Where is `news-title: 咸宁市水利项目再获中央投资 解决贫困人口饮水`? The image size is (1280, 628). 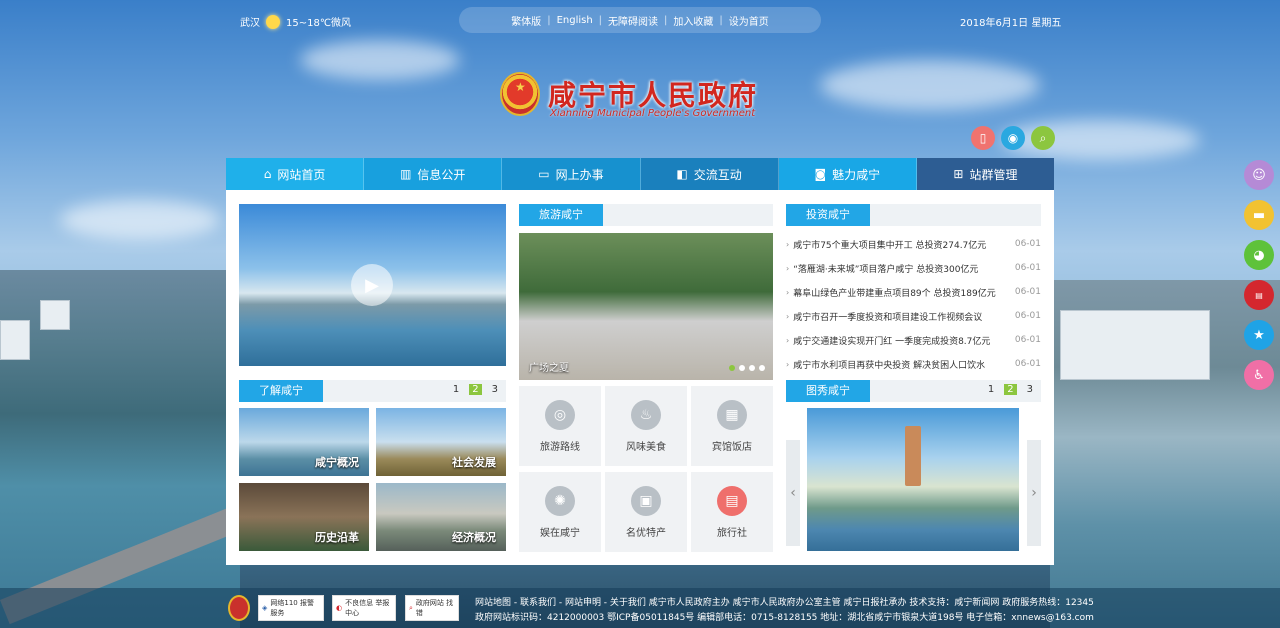 news-title: 咸宁市水利项目再获中央投资 解决贫困人口饮水 is located at coordinates (901, 364).